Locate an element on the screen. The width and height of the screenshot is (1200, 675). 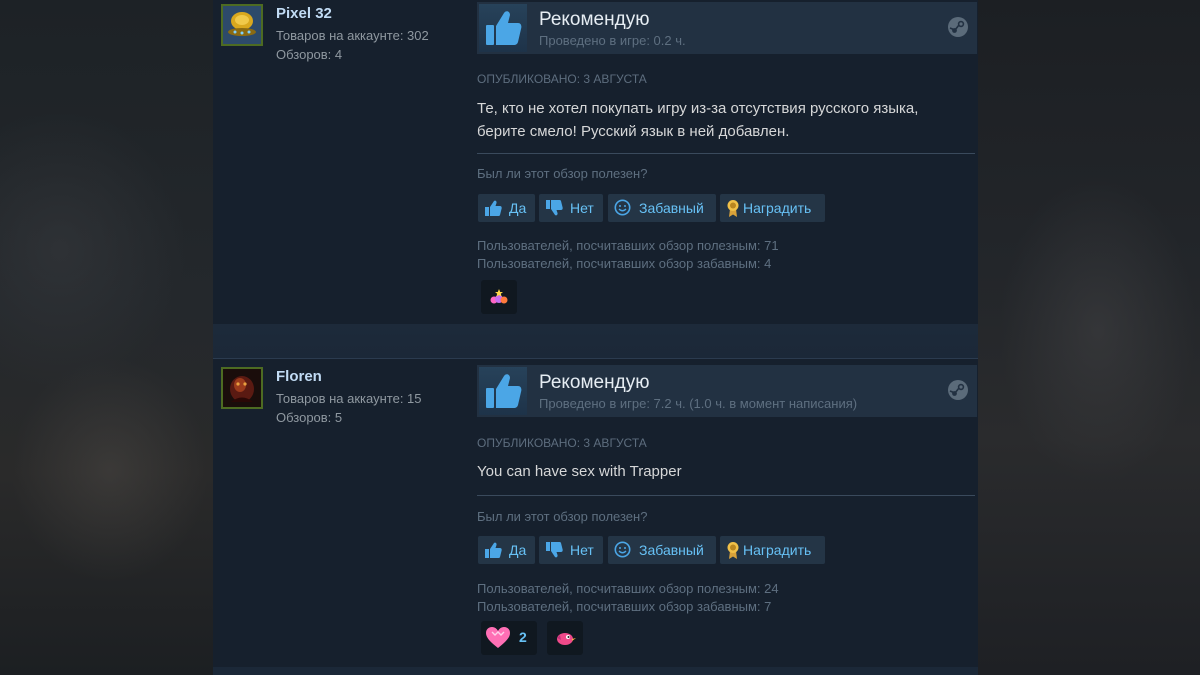
award-badge: 2 is located at coordinates (509, 638).